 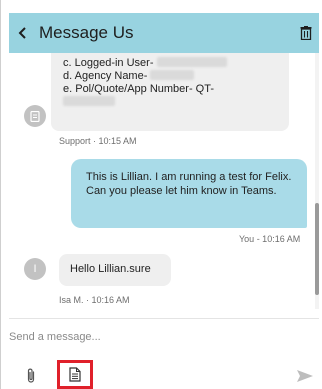 What do you see at coordinates (317, 181) in the screenshot?
I see `message-list-scrollbar` at bounding box center [317, 181].